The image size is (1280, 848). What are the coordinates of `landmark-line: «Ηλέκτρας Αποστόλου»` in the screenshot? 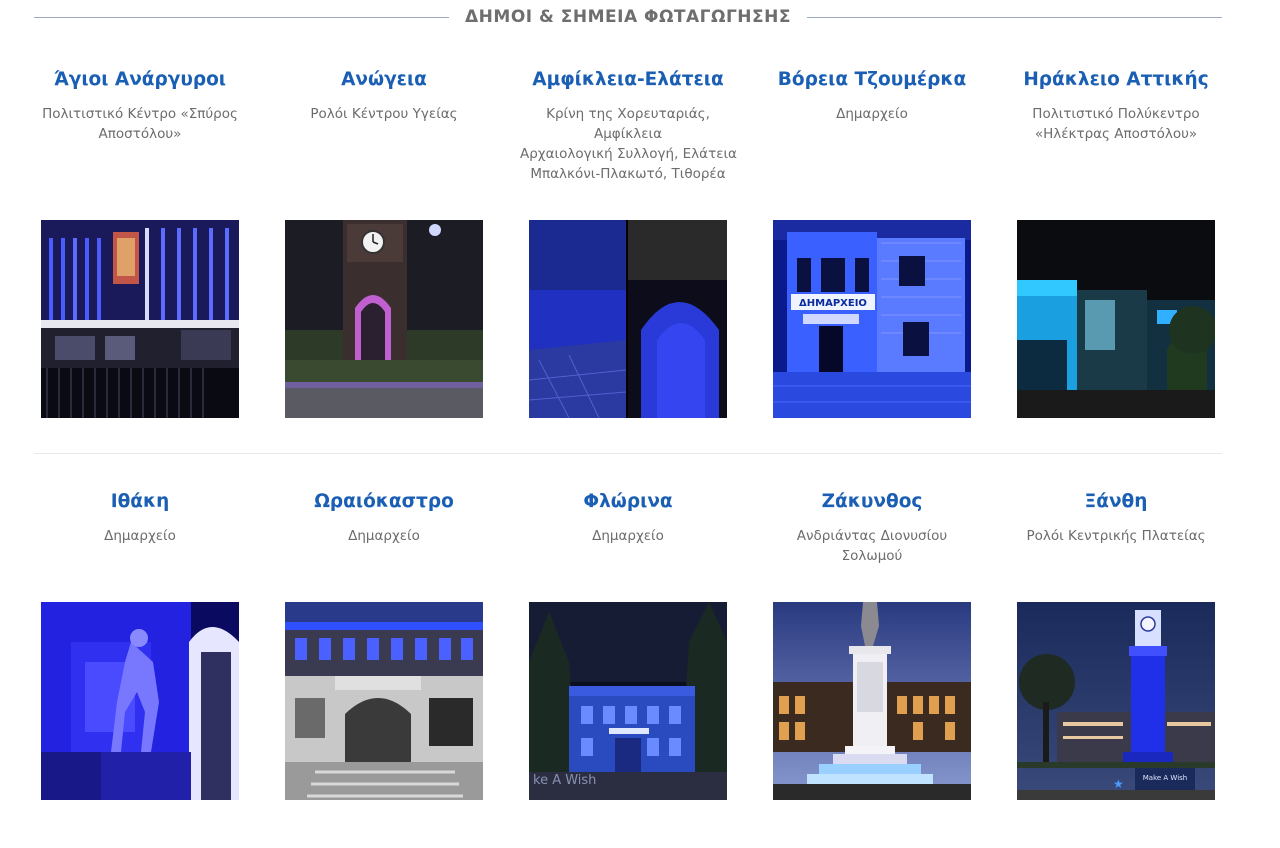 It's located at (1116, 134).